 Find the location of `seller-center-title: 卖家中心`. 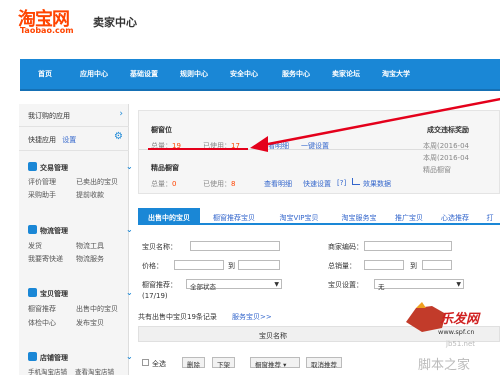

seller-center-title: 卖家中心 is located at coordinates (115, 22).